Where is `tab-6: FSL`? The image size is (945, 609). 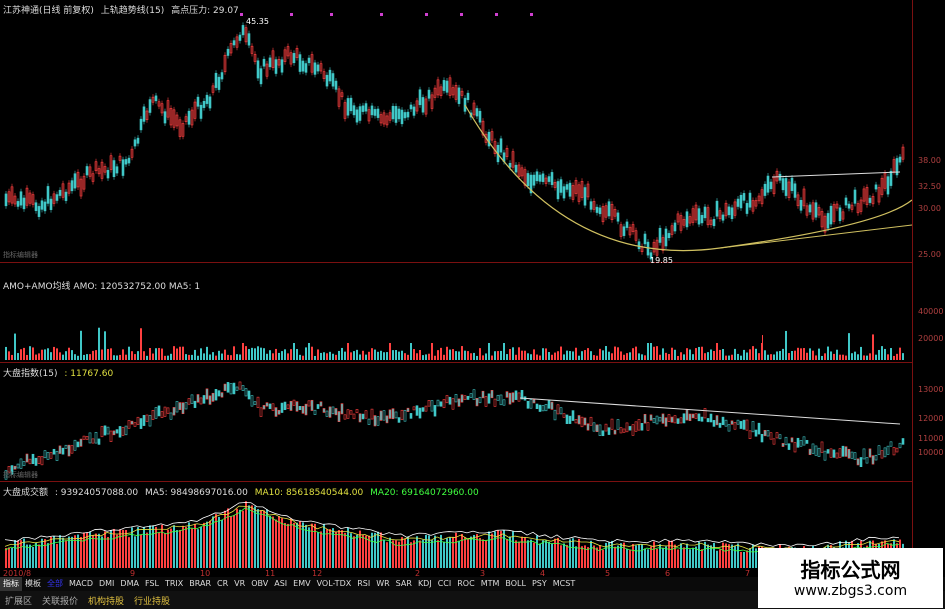 tab-6: FSL is located at coordinates (152, 584).